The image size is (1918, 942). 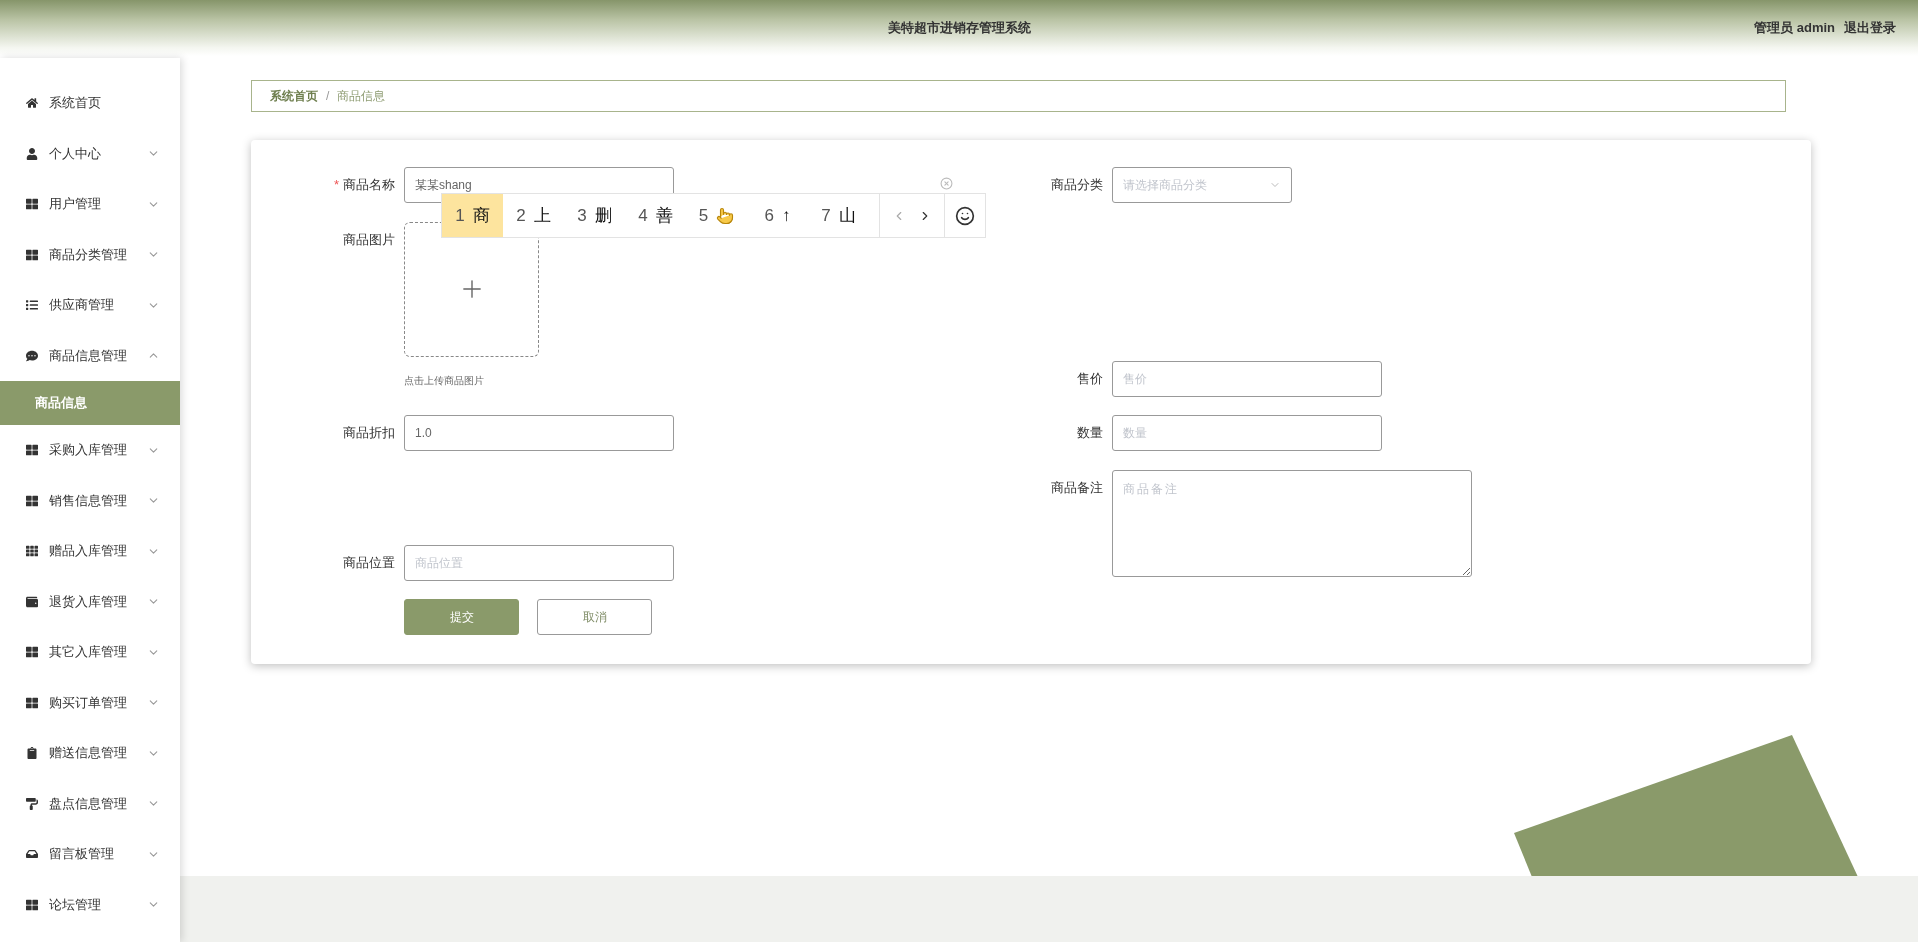 What do you see at coordinates (1794, 28) in the screenshot?
I see `user-name: 管理员 admin` at bounding box center [1794, 28].